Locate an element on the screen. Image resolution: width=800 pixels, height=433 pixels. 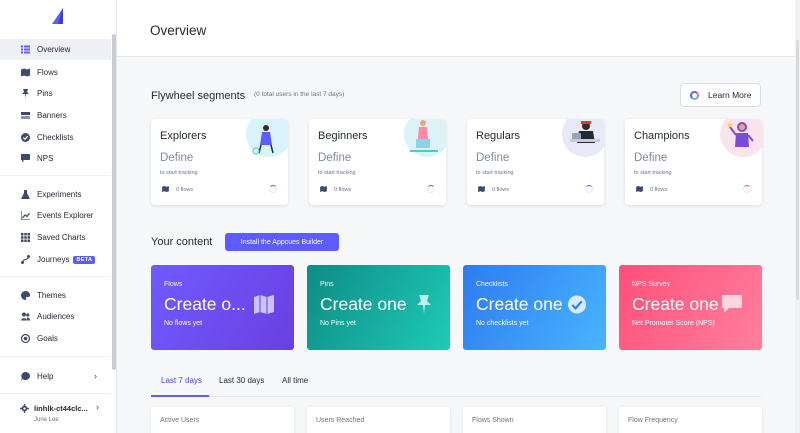
create-flow-card: Flows Create o... No flows yet is located at coordinates (222, 307).